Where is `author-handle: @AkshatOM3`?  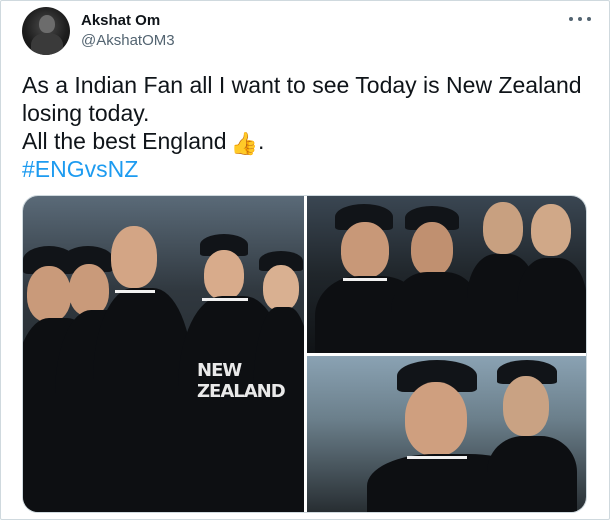 author-handle: @AkshatOM3 is located at coordinates (128, 40).